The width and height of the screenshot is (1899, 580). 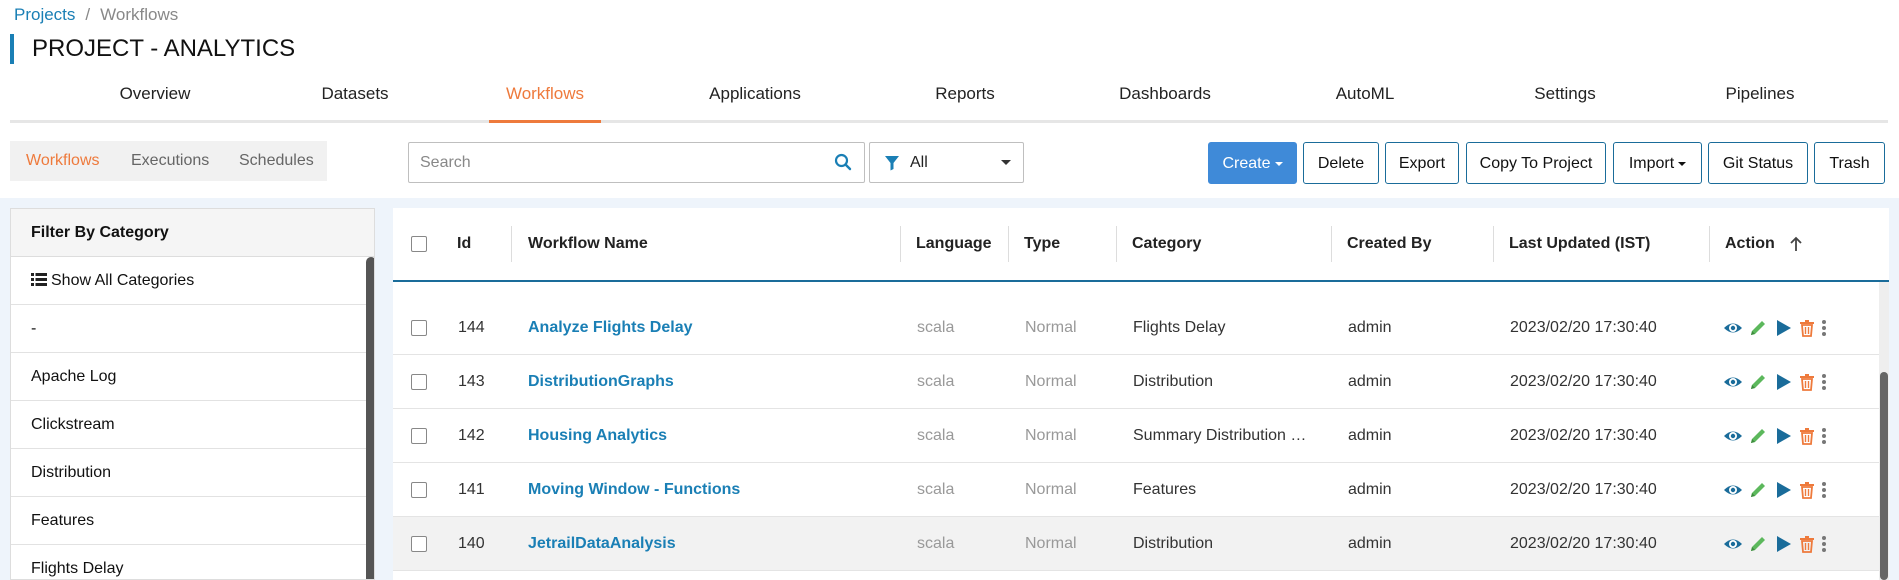 I want to click on cell-workflow-name-link: Moving Window - Functions, so click(x=708, y=490).